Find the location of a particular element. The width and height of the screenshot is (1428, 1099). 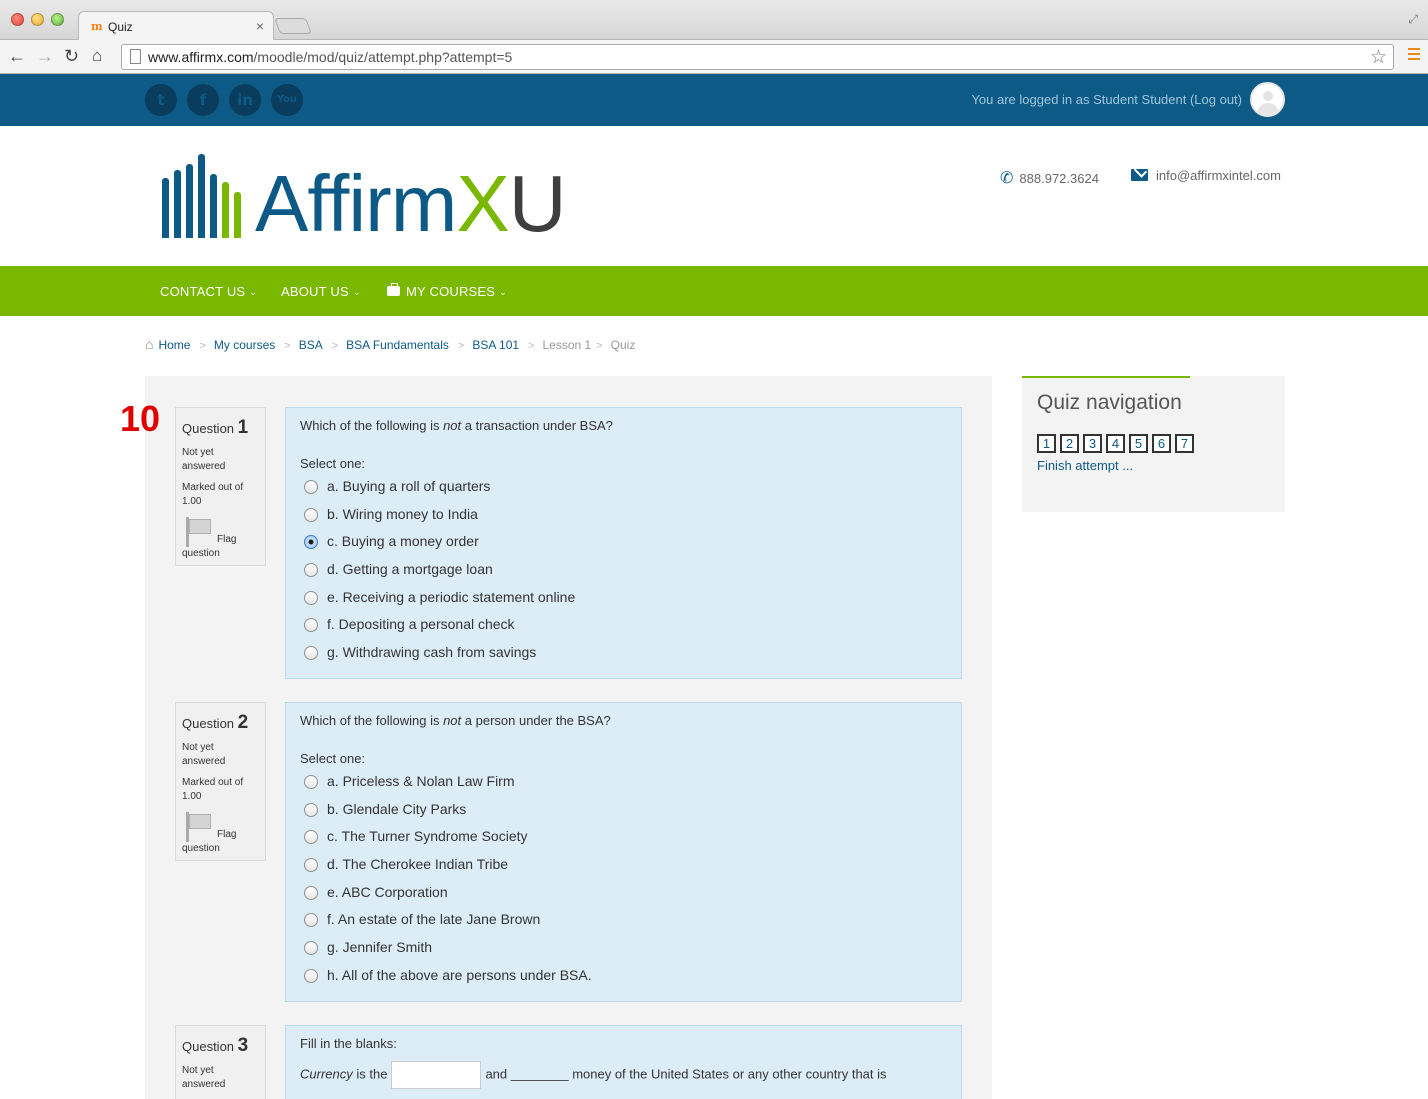

quiz-nav-button-2: 2 is located at coordinates (1069, 443).